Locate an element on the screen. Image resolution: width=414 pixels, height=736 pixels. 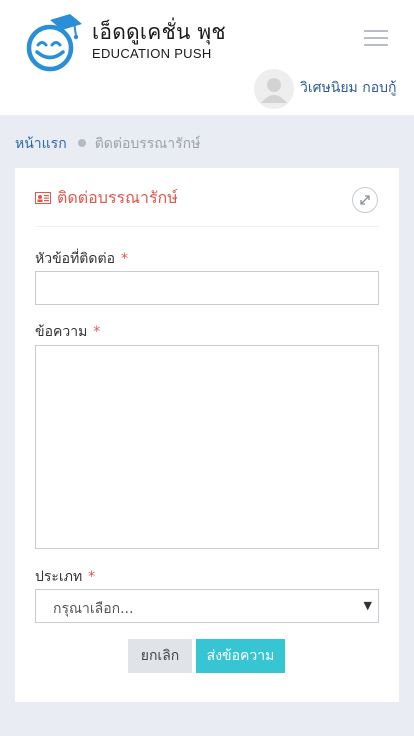
breadcrumb: หน้าแรก ติดต่อบรรณารักษ์ is located at coordinates (107, 144).